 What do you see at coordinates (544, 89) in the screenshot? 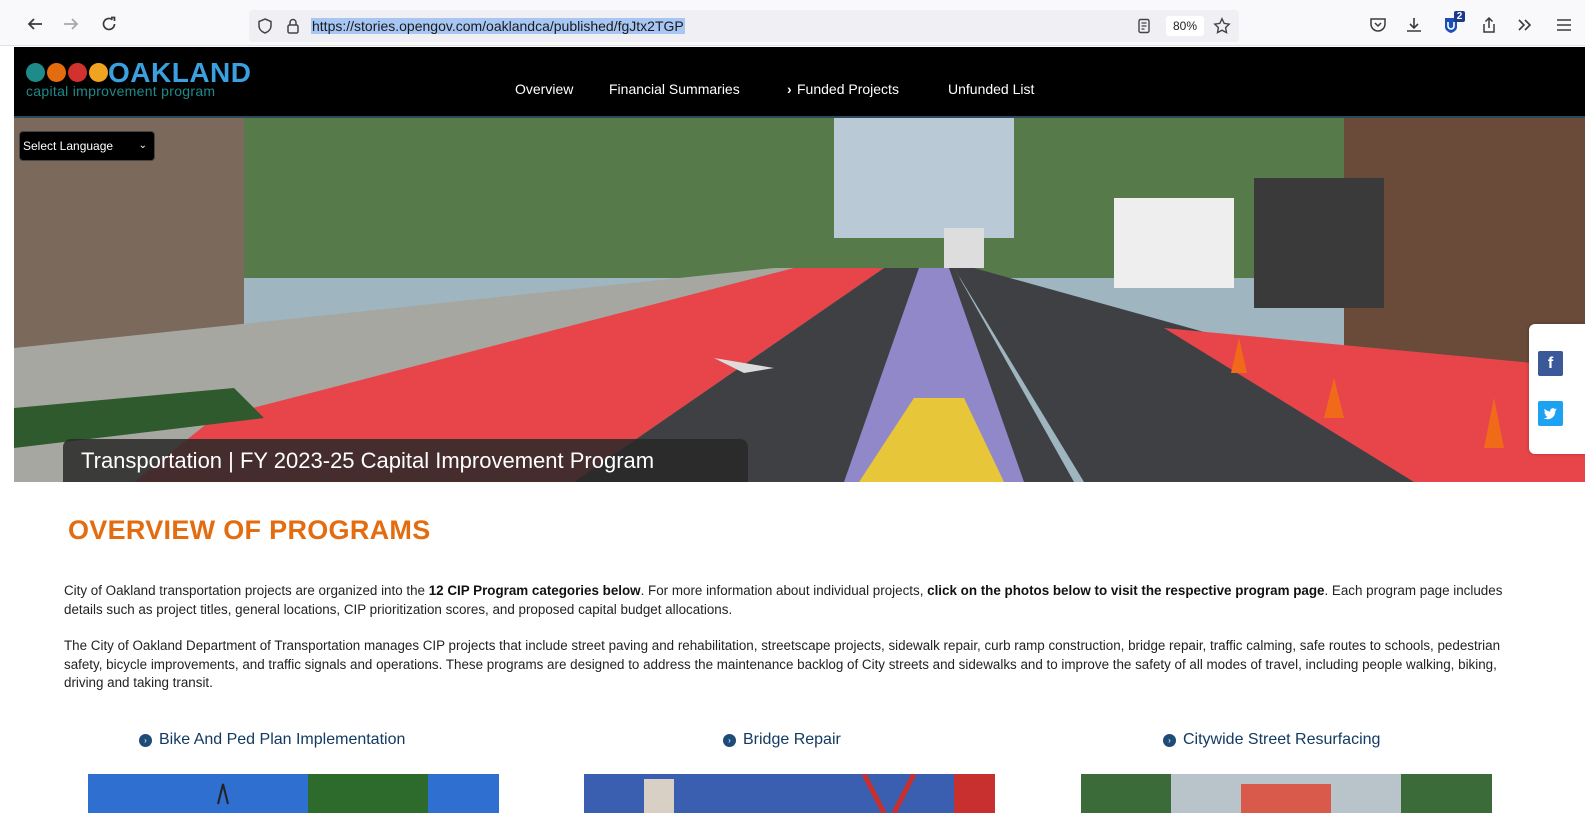
I see `nav-overview: Overview` at bounding box center [544, 89].